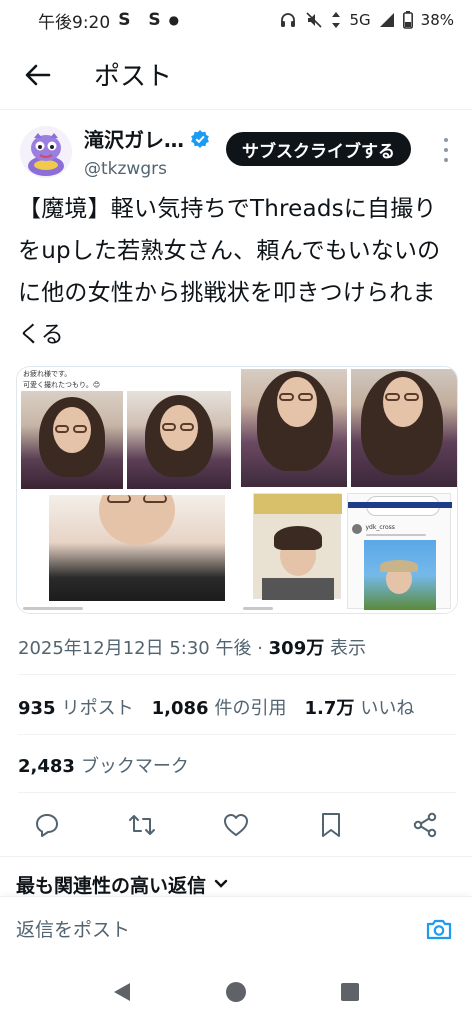  Describe the element at coordinates (347, 648) in the screenshot. I see `view-label: 表示` at that location.